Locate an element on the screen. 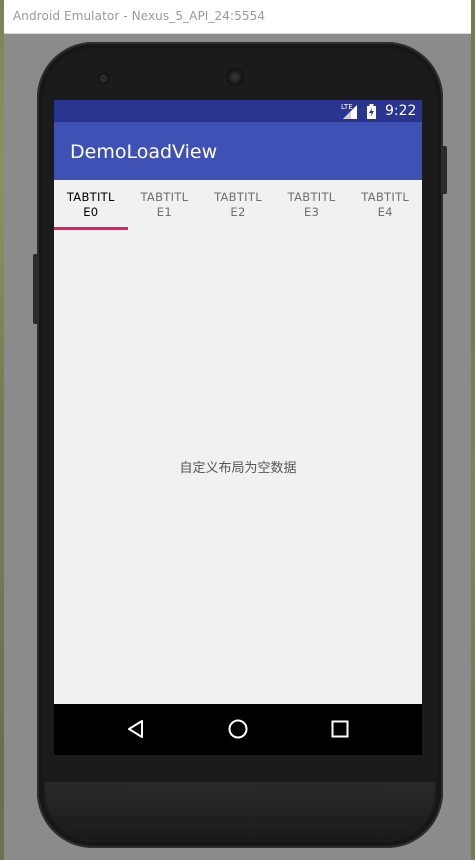 The image size is (475, 860). power-button is located at coordinates (444, 170).